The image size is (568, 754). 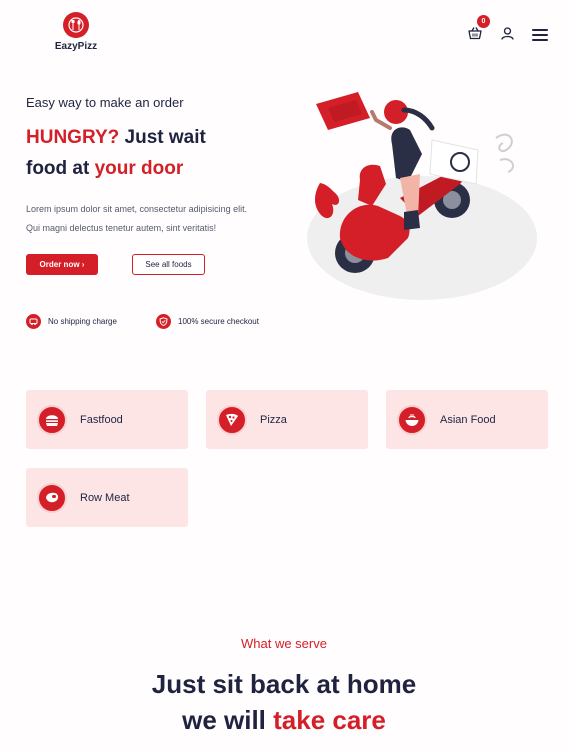 What do you see at coordinates (228, 720) in the screenshot?
I see `section-title-text: we will` at bounding box center [228, 720].